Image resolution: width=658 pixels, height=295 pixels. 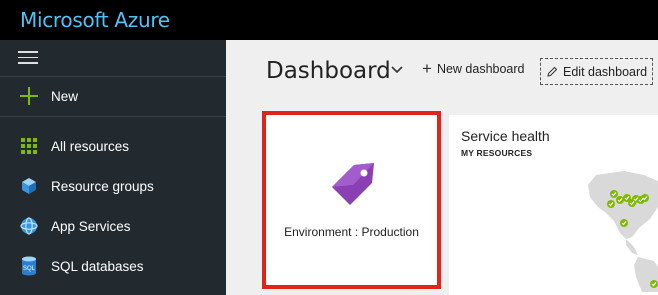 What do you see at coordinates (397, 71) in the screenshot?
I see `chevron-down-icon` at bounding box center [397, 71].